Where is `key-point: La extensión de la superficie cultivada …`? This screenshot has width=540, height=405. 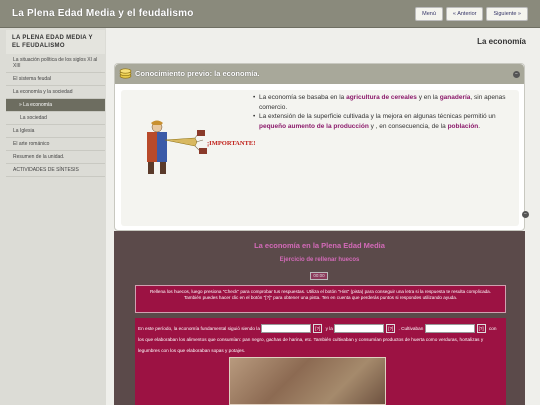
key-point: La extensión de la superficie cultivada … is located at coordinates (386, 121).